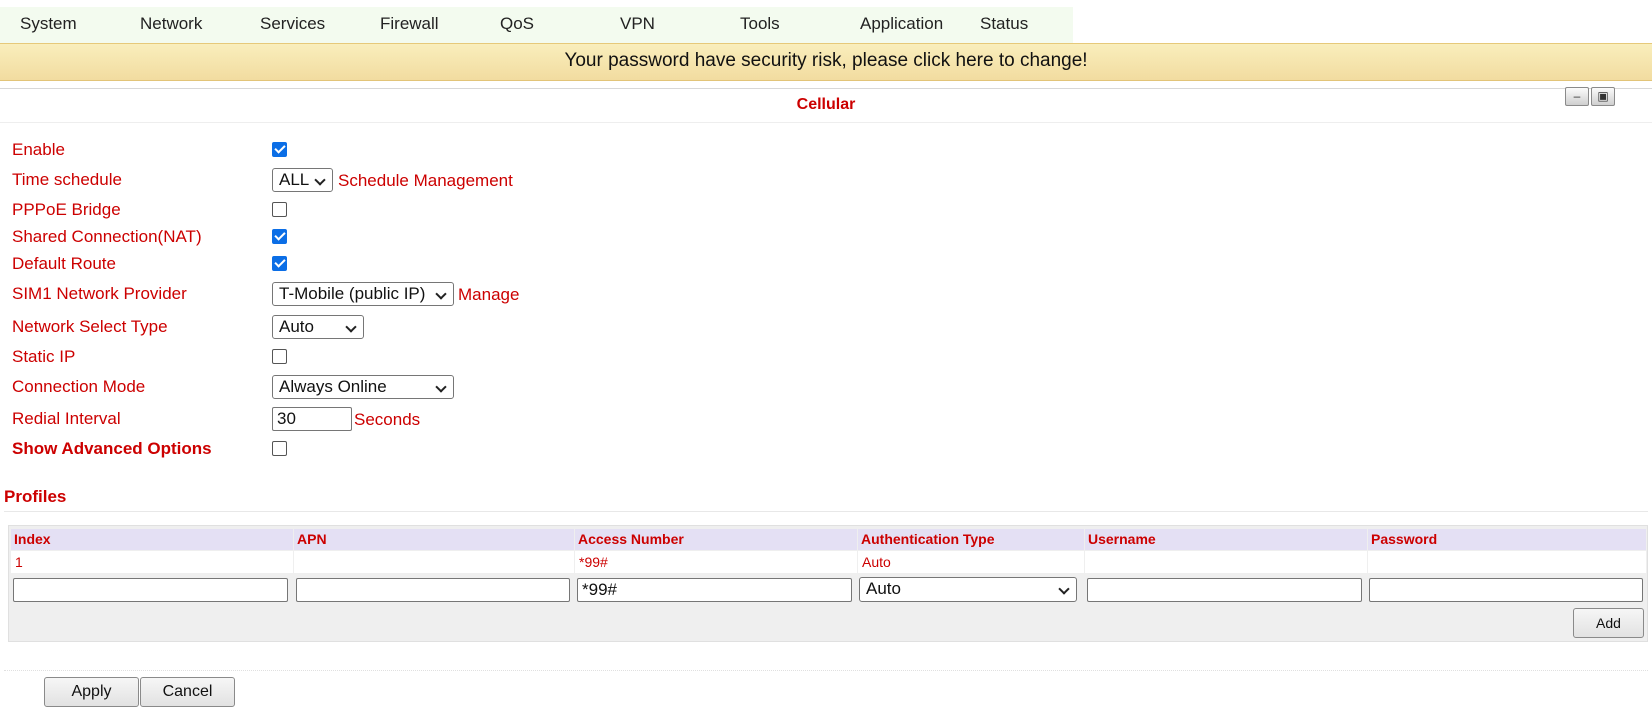 This screenshot has width=1652, height=714. Describe the element at coordinates (150, 590) in the screenshot. I see `new-index-input` at that location.